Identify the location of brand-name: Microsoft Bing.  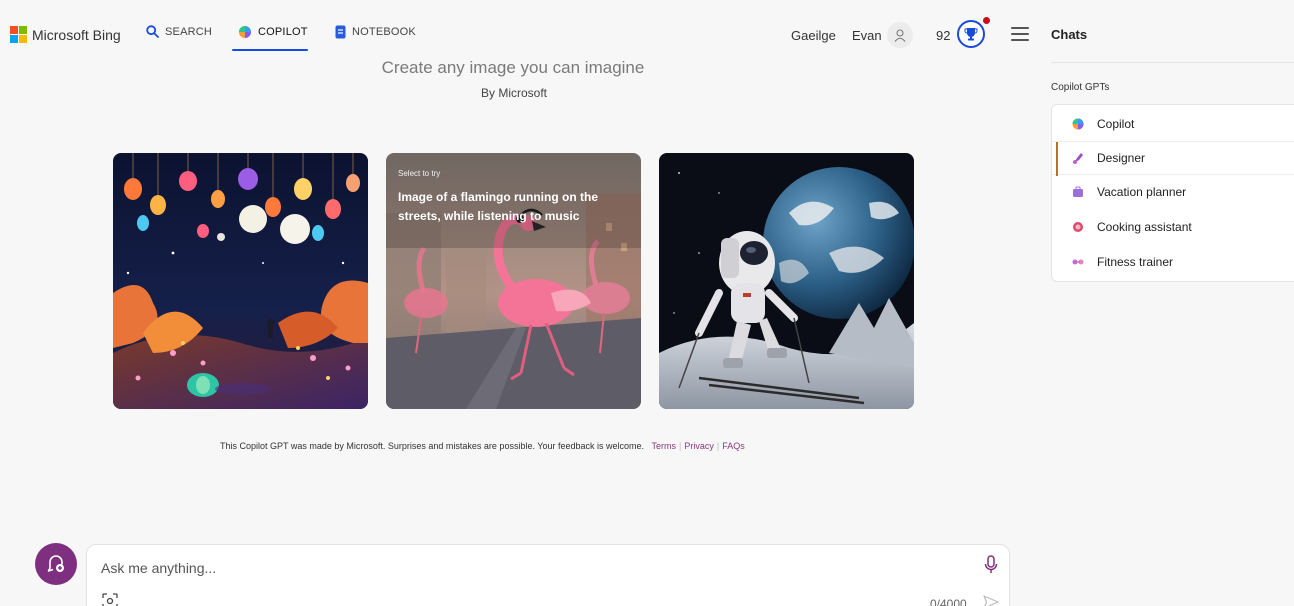
(76, 34).